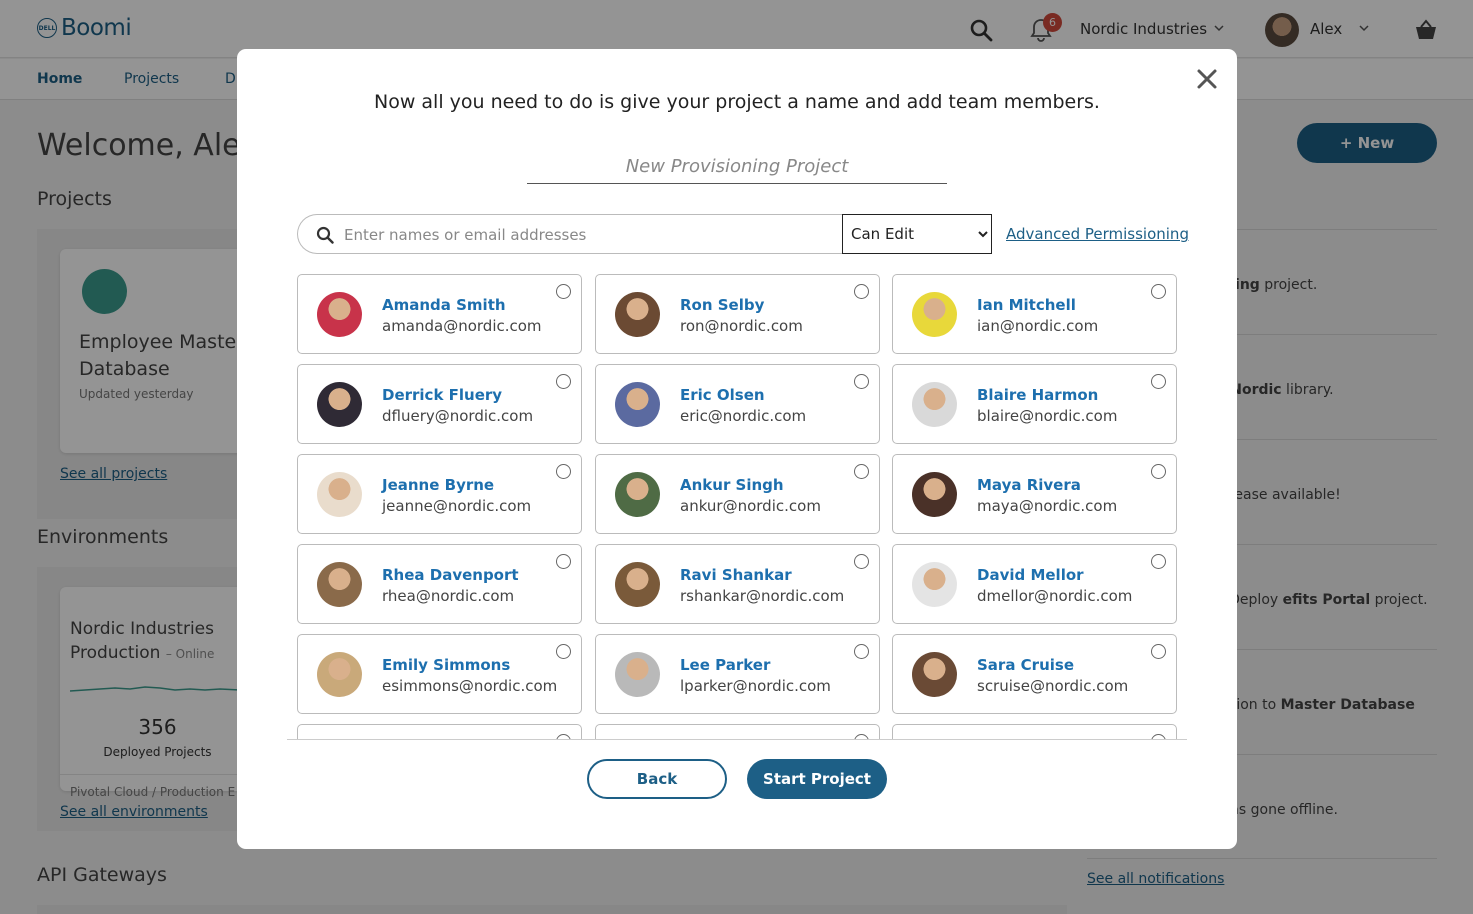  Describe the element at coordinates (458, 416) in the screenshot. I see `member-email: dfluery@nordic.com` at that location.